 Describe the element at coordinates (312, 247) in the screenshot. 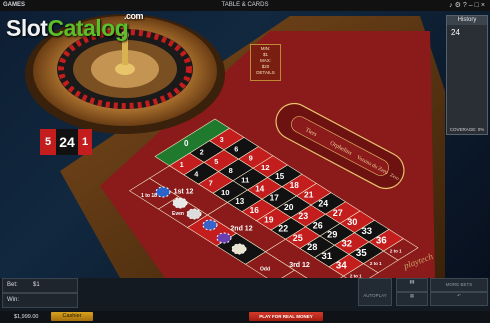

I see `number-label: 28` at that location.